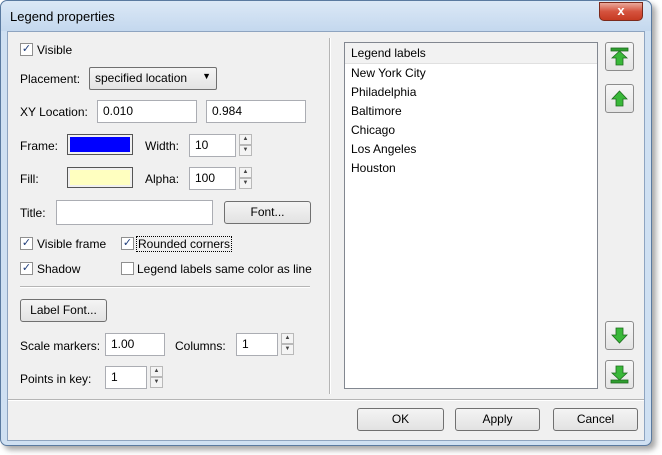  I want to click on placement-label: Placement:, so click(50, 79).